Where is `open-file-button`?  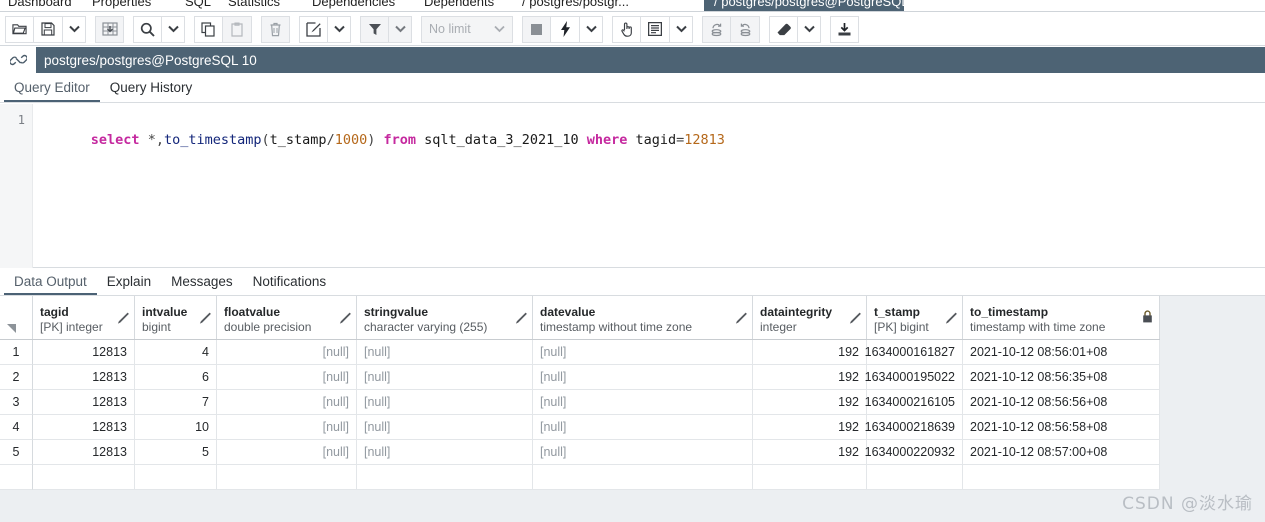 open-file-button is located at coordinates (19, 29).